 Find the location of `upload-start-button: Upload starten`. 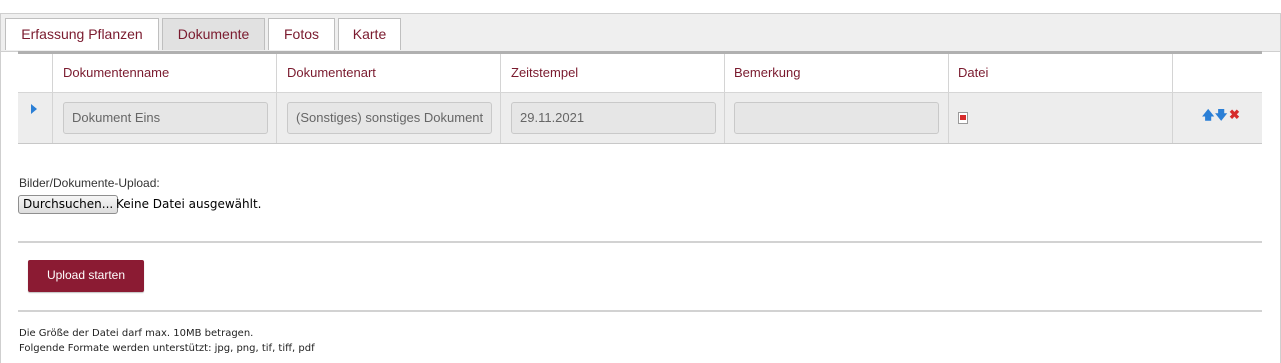

upload-start-button: Upload starten is located at coordinates (86, 276).